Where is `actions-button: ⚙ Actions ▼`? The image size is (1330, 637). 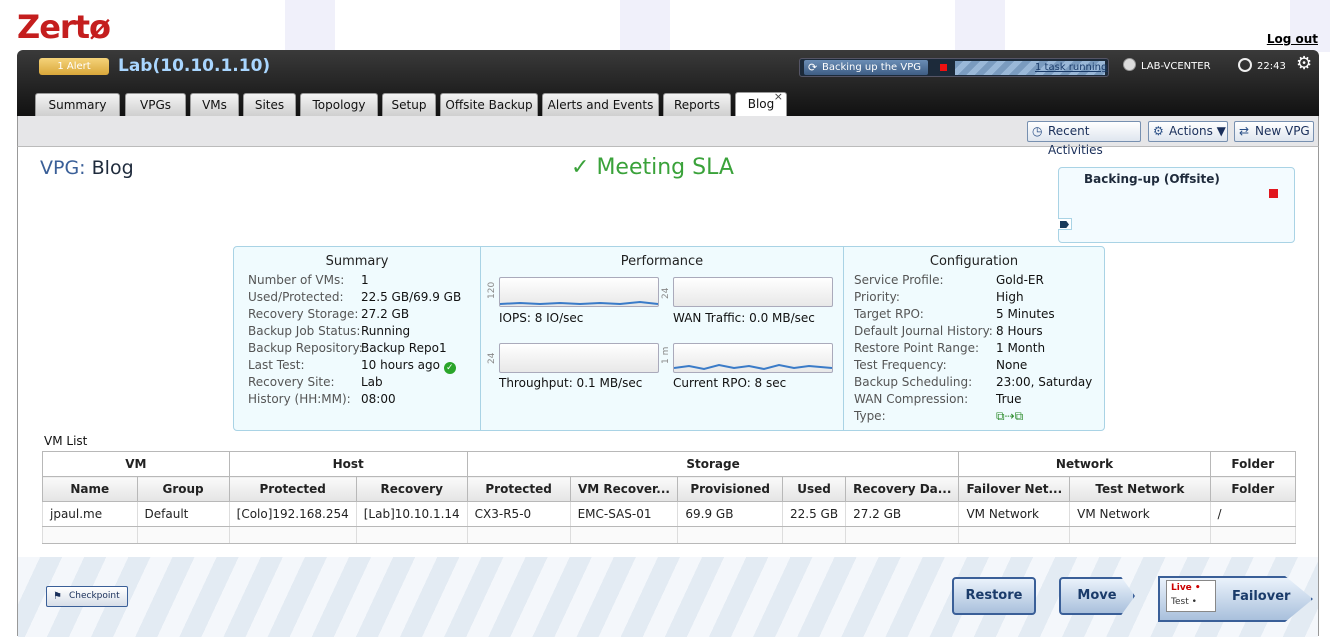
actions-button: ⚙ Actions ▼ is located at coordinates (1188, 131).